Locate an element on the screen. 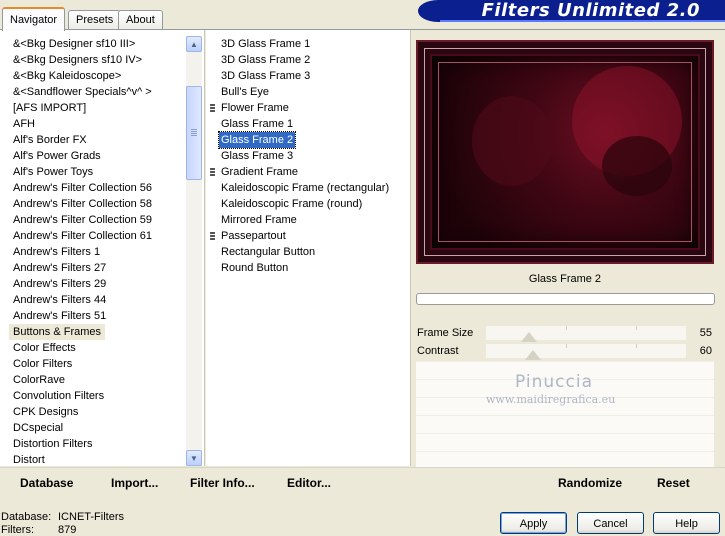 The height and width of the screenshot is (536, 725). category-item-label: Andrew's Filters 44 is located at coordinates (60, 300).